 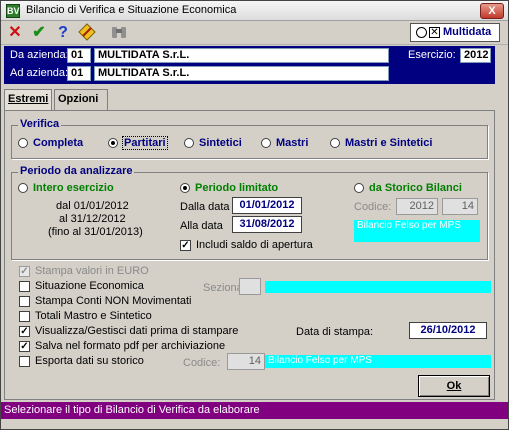 I want to click on tab-estremi: Estremi, so click(x=28, y=100).